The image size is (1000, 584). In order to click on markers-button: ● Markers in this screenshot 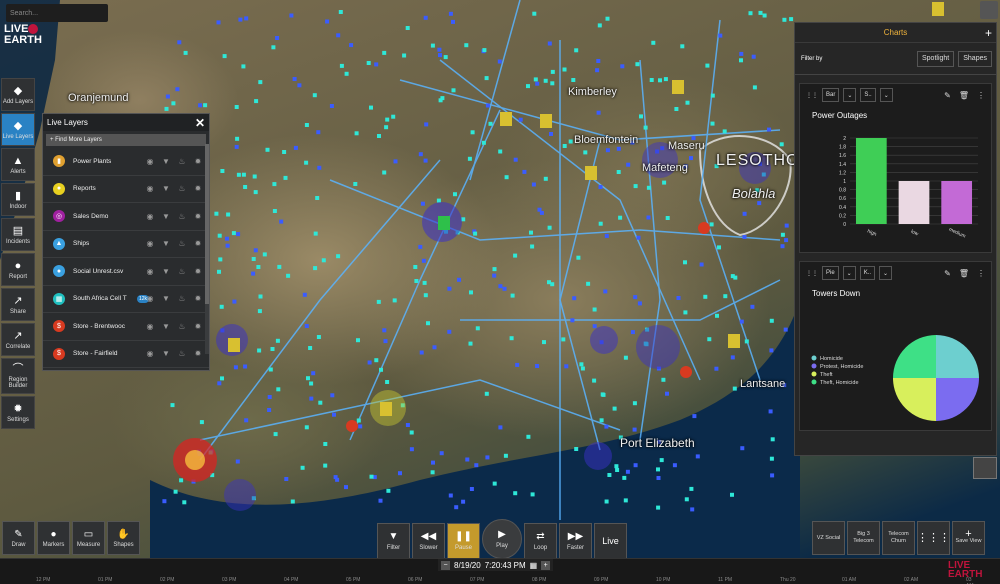, I will do `click(53, 538)`.